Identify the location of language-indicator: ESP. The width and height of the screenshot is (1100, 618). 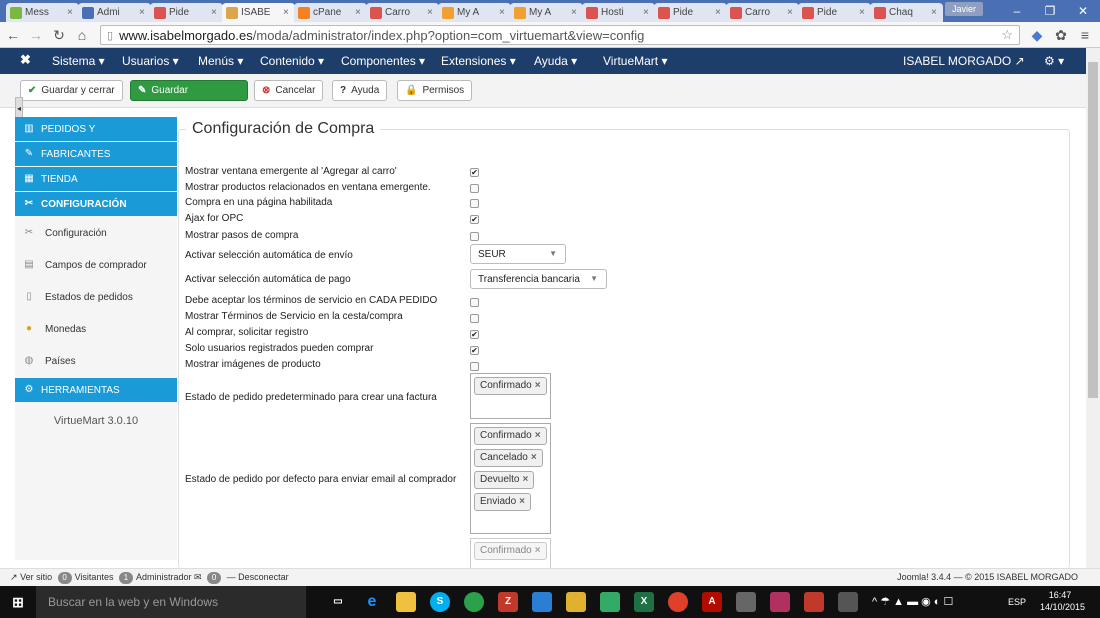
(1017, 602).